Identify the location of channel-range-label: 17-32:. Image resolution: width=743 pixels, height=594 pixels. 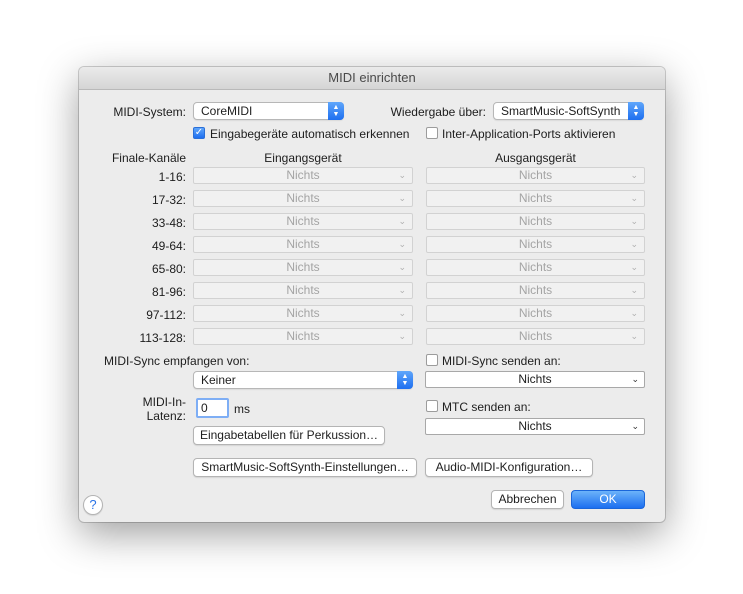
(168, 200).